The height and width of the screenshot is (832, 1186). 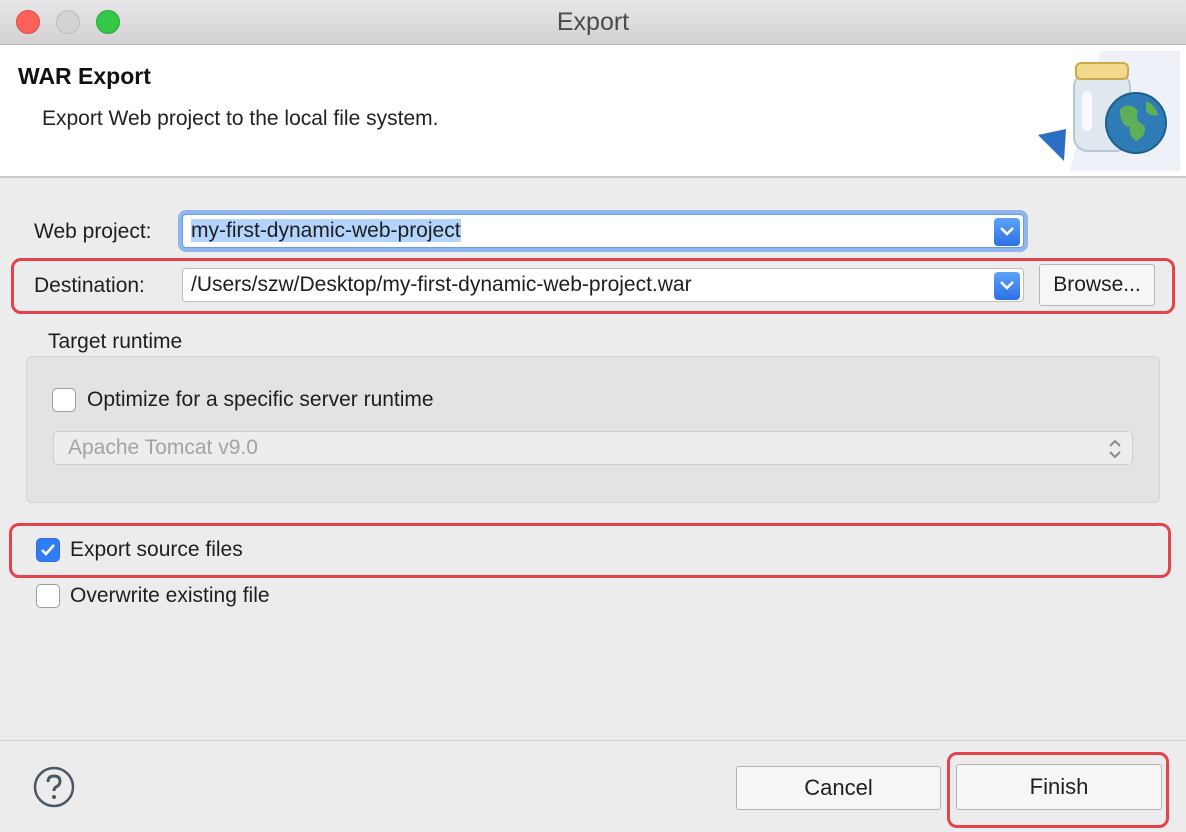 I want to click on overwrite-checkbox, so click(x=48, y=596).